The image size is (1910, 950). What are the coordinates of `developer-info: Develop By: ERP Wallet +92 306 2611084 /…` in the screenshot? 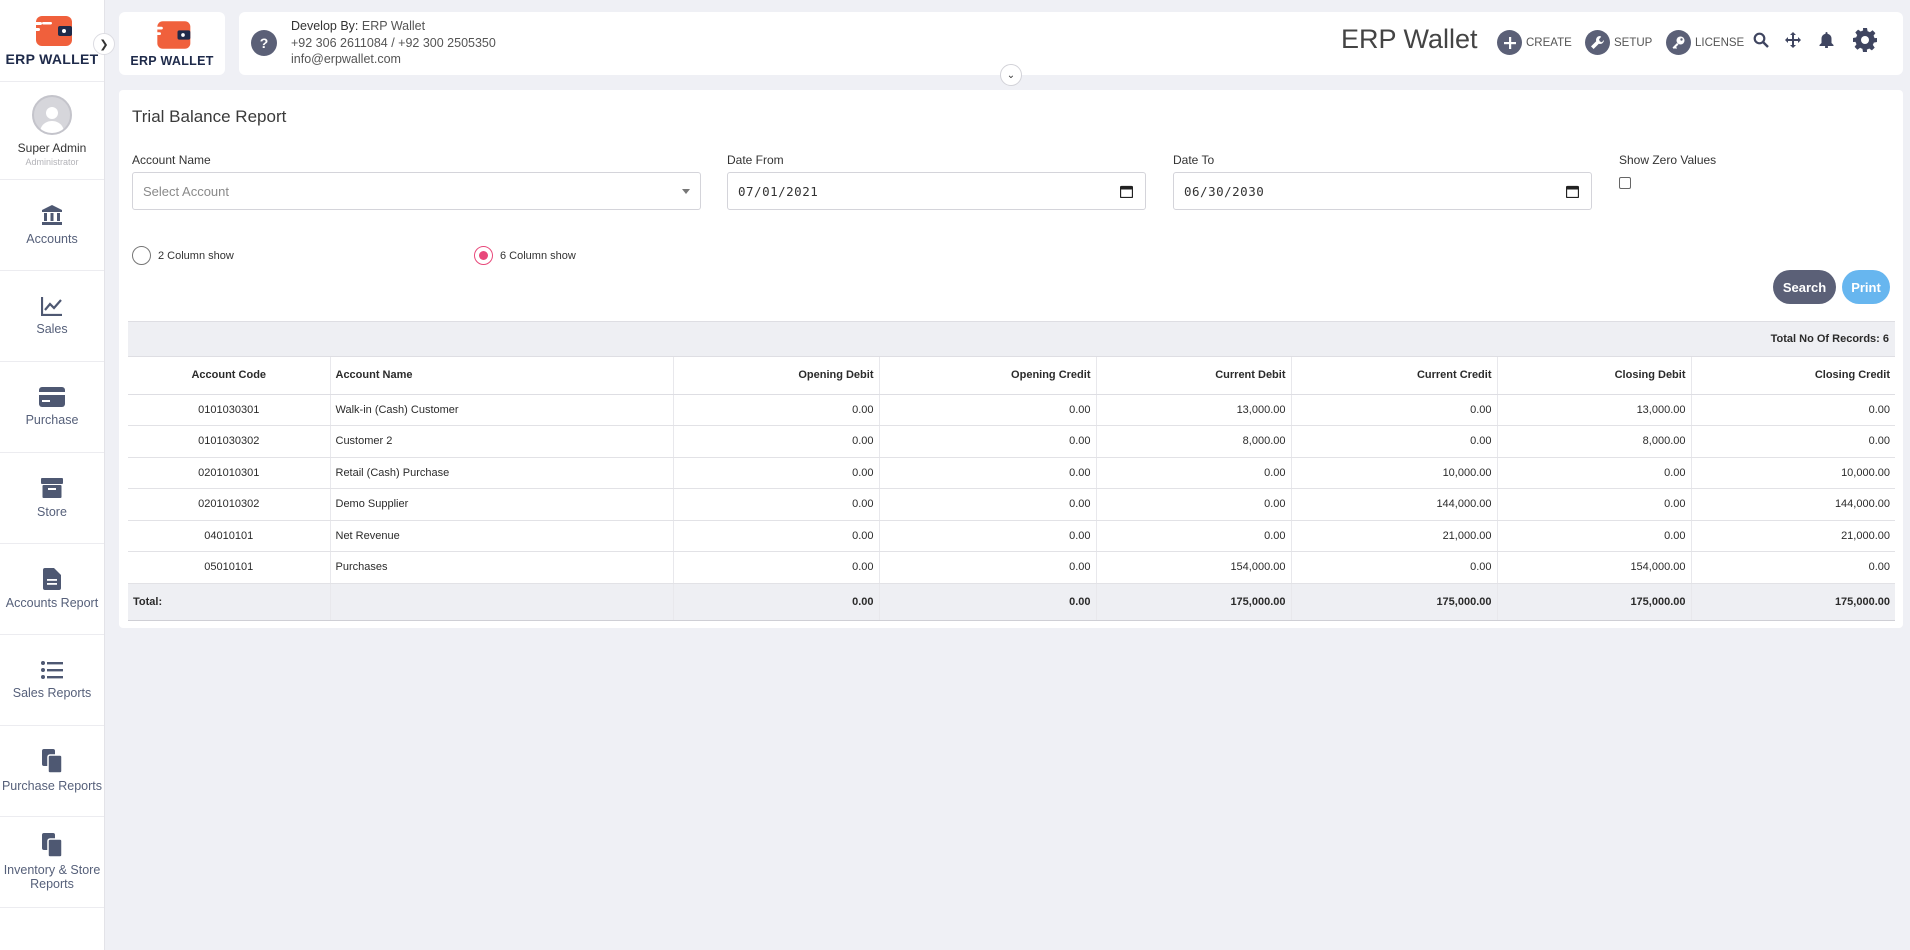 It's located at (393, 43).